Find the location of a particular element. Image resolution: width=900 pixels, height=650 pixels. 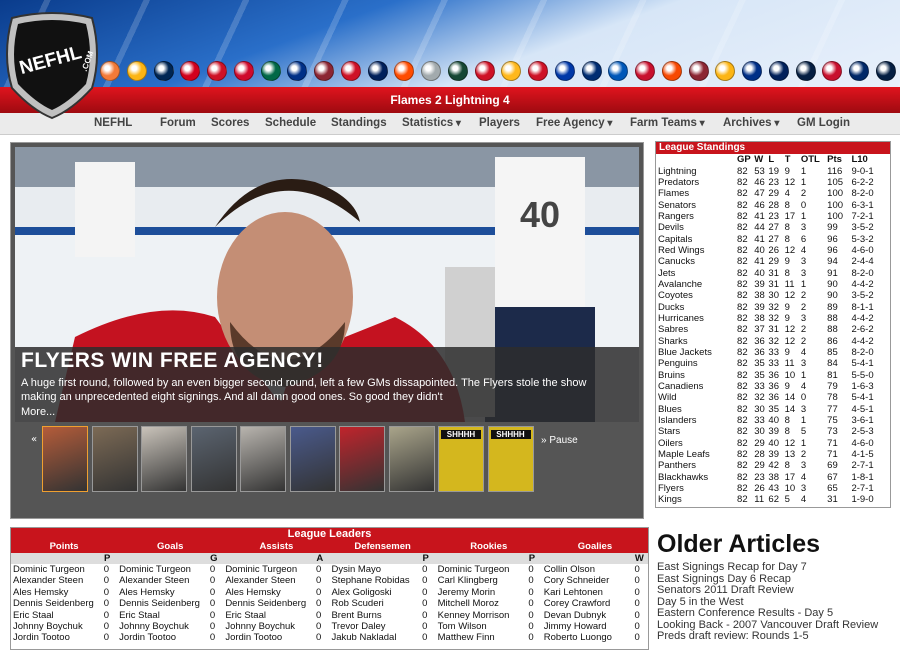

leader-player-name: Roberto Luongo is located at coordinates (588, 637).